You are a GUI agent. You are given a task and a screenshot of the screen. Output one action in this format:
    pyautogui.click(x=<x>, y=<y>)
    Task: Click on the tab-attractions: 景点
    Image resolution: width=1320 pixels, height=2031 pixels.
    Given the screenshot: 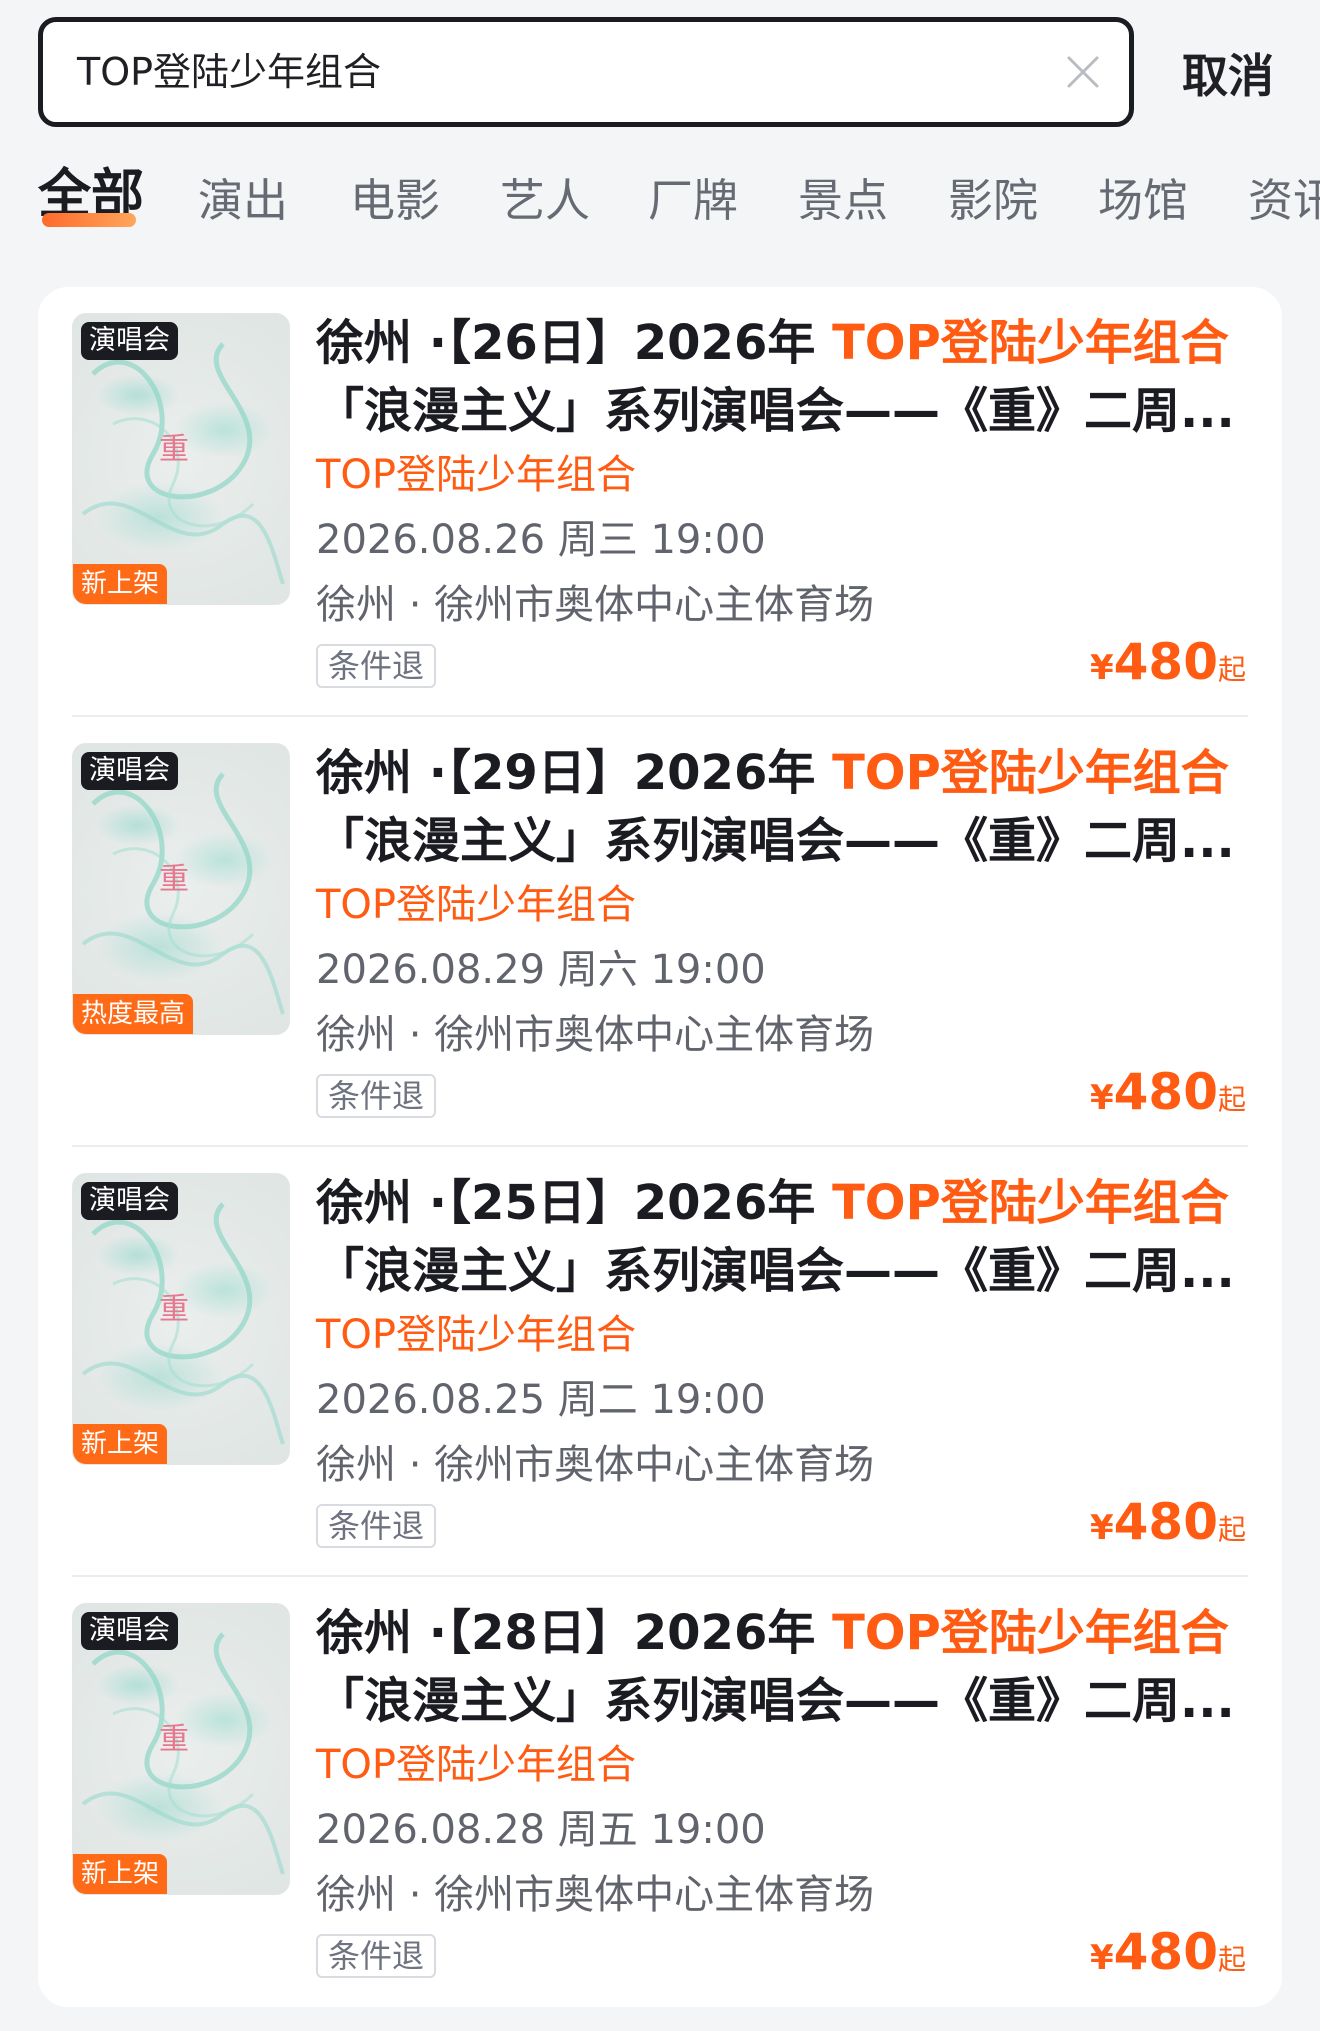 What is the action you would take?
    pyautogui.click(x=843, y=206)
    